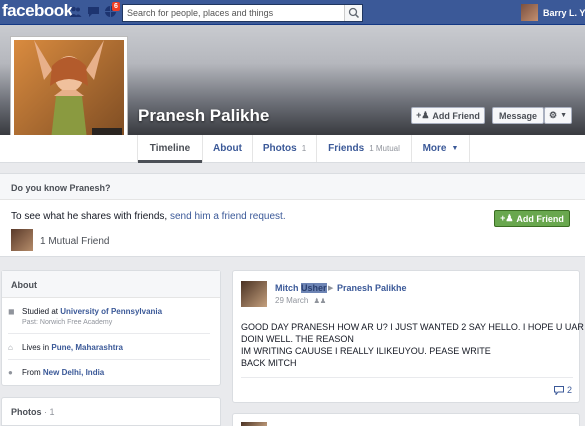  Describe the element at coordinates (292, 187) in the screenshot. I see `prompt-header: Do you know Pranesh?` at that location.